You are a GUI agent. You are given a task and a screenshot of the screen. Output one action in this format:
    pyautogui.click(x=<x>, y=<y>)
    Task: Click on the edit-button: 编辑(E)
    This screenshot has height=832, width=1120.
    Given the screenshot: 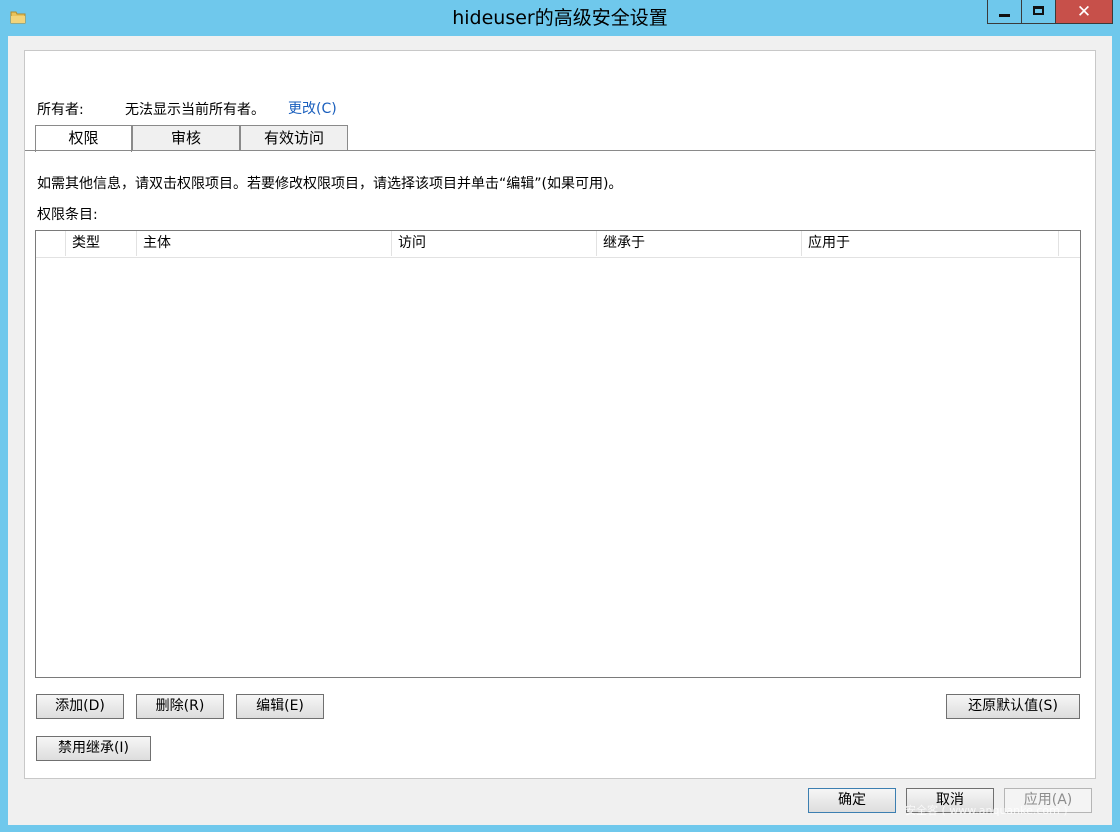 What is the action you would take?
    pyautogui.click(x=280, y=706)
    